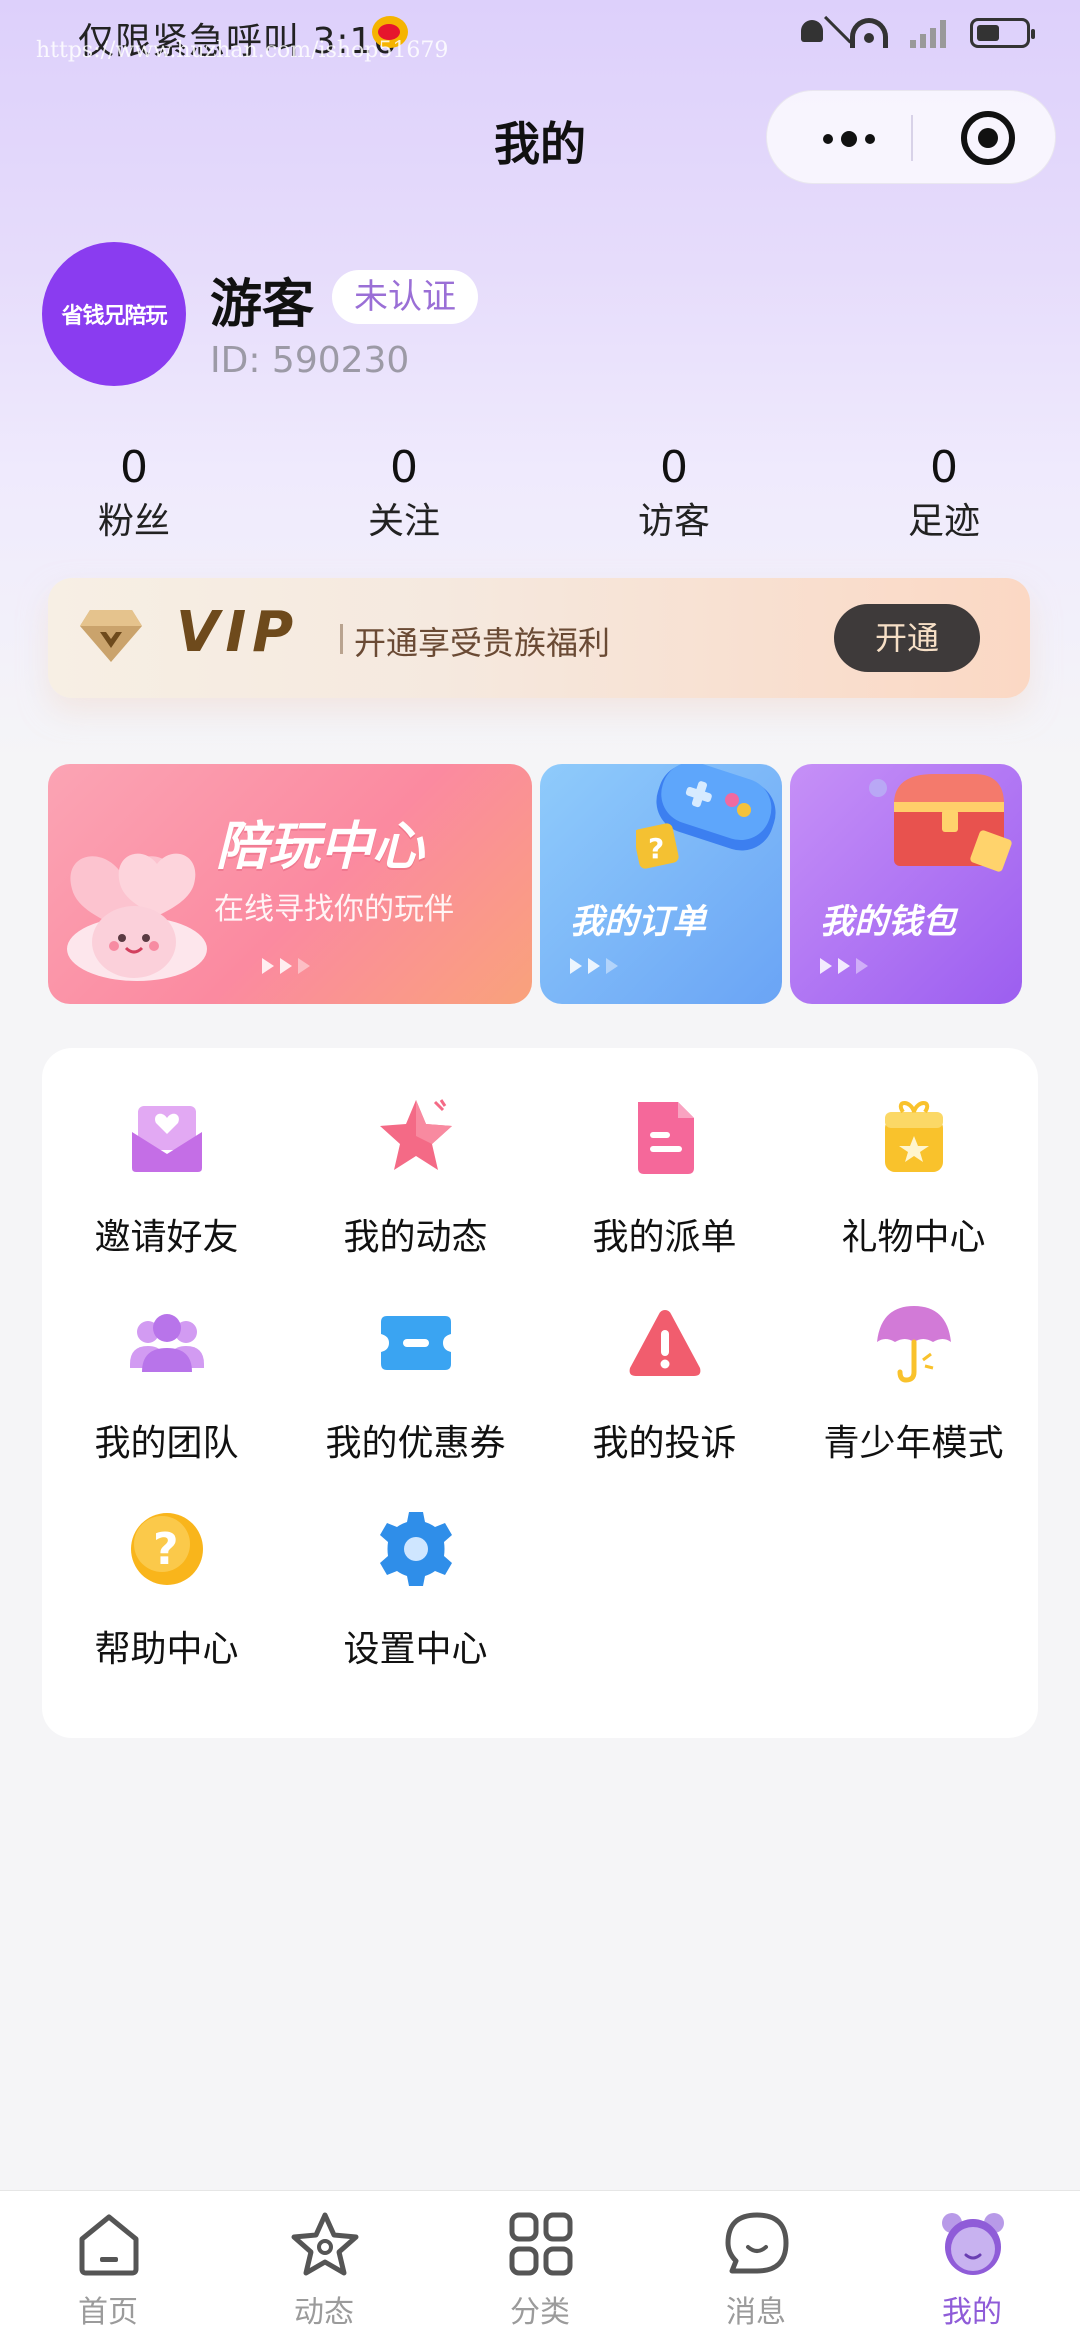 This screenshot has height=2340, width=1080. I want to click on bottom-tab-bar: 首页 动态 分类 消息 我的, so click(540, 2265).